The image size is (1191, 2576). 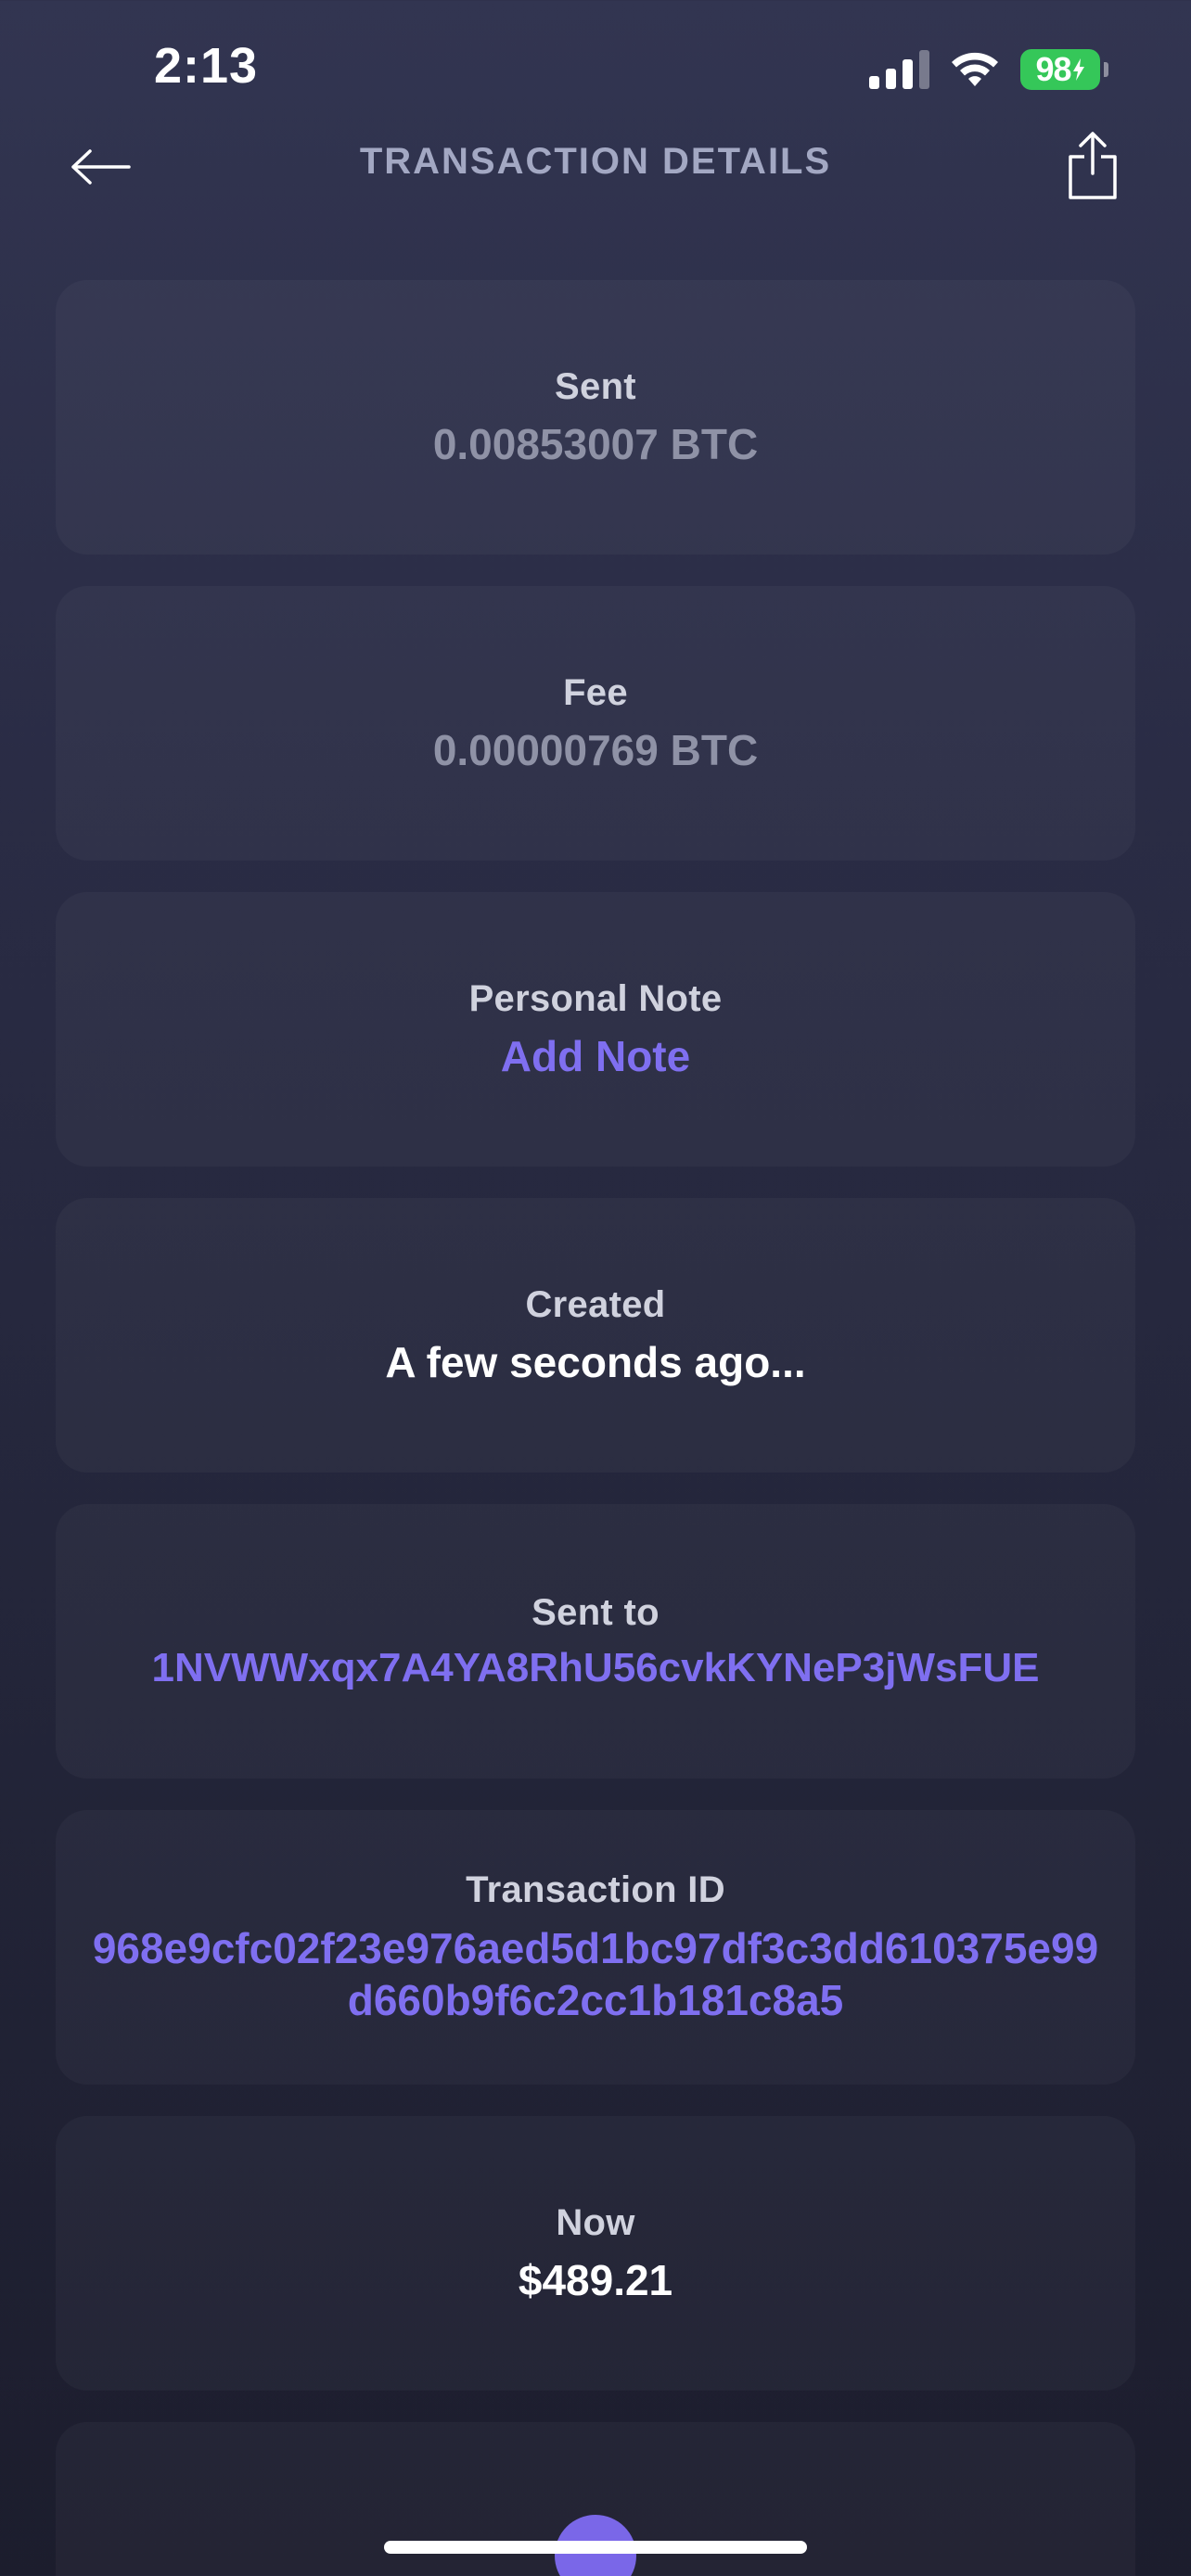 I want to click on share-icon, so click(x=1093, y=165).